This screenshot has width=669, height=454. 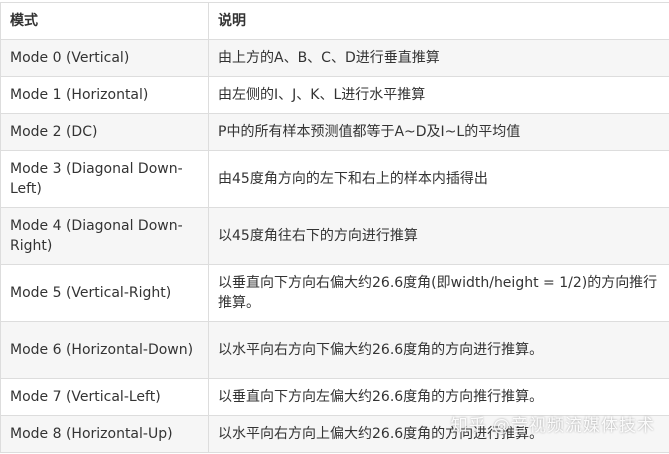 What do you see at coordinates (105, 293) in the screenshot?
I see `mode-cell: Mode 5 (Vertical-Right)` at bounding box center [105, 293].